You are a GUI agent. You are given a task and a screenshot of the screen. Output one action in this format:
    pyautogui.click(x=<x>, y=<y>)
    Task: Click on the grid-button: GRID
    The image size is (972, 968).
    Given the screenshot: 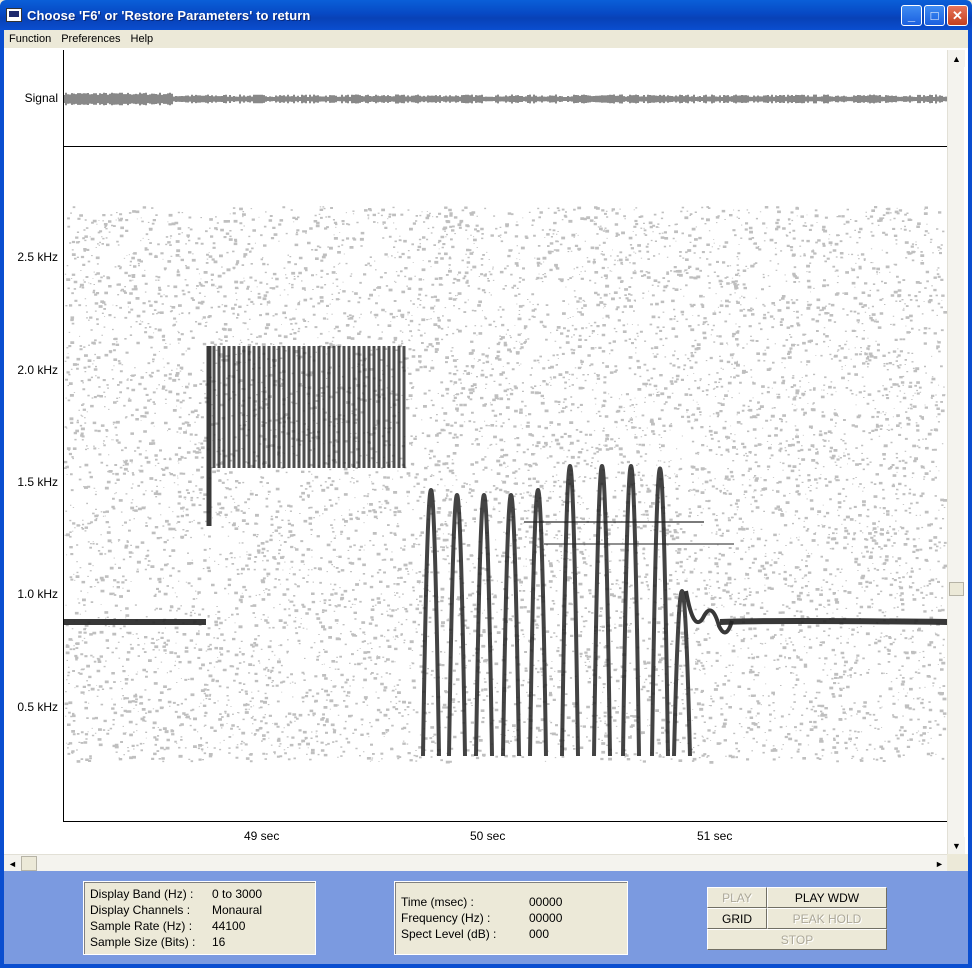 What is the action you would take?
    pyautogui.click(x=737, y=918)
    